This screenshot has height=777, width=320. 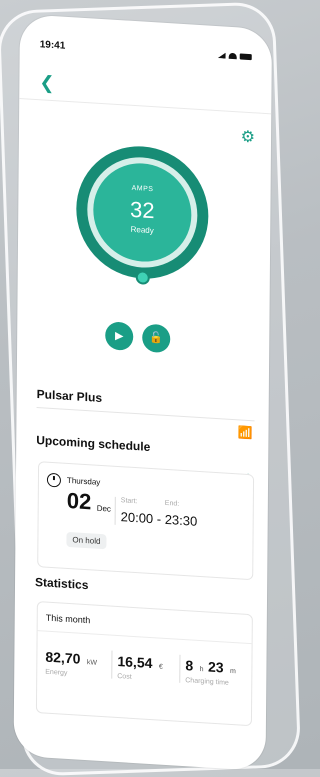 I want to click on lock-button: 🔓, so click(x=156, y=338).